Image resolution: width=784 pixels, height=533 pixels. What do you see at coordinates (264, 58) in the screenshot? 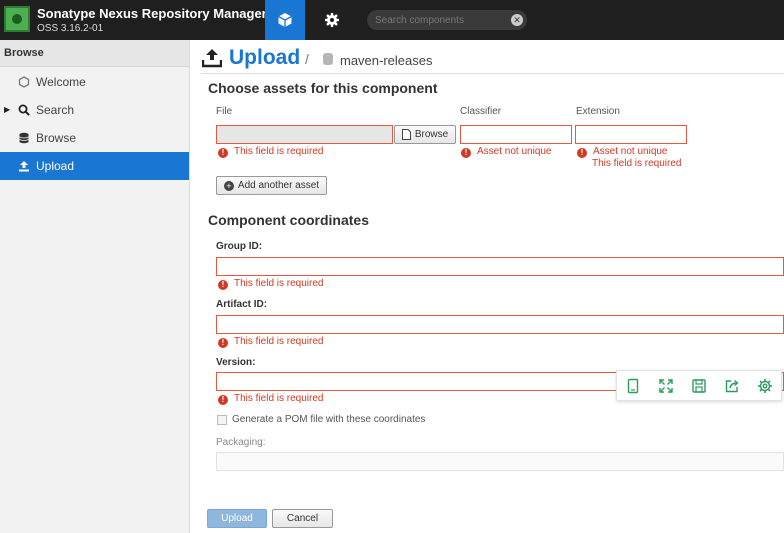
I see `page-title: Upload` at bounding box center [264, 58].